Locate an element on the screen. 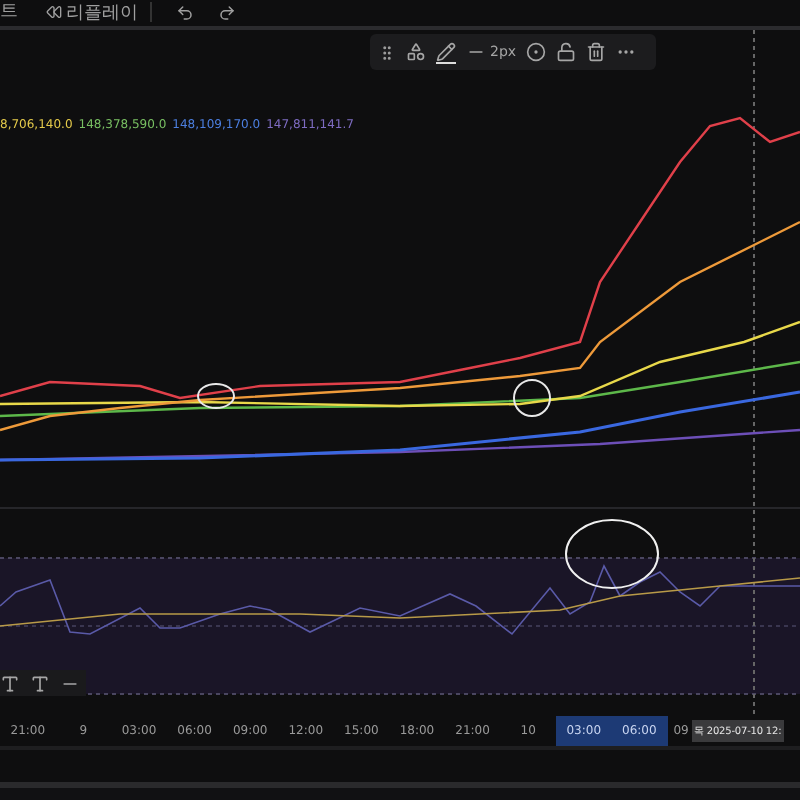 The height and width of the screenshot is (800, 800). redo-icon is located at coordinates (227, 12).